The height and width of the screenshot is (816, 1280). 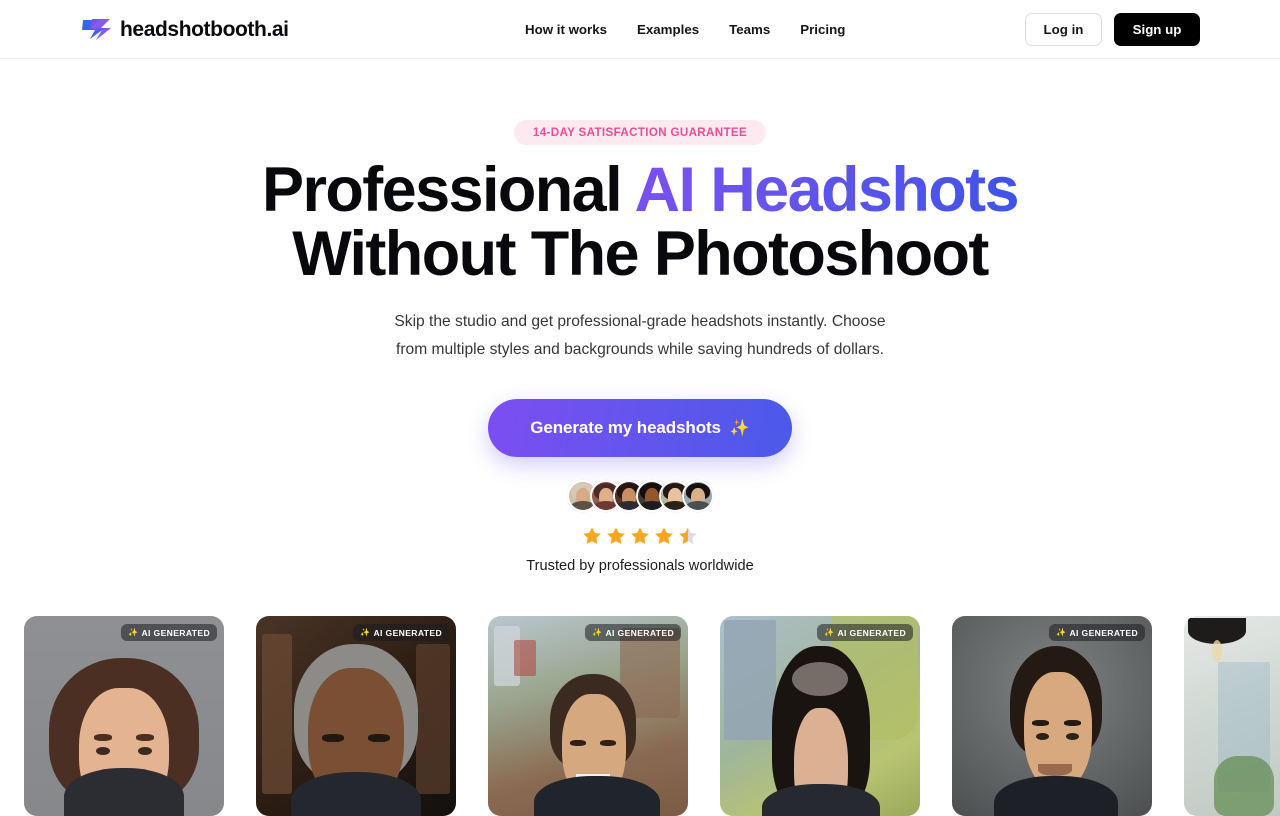 What do you see at coordinates (640, 496) in the screenshot?
I see `avatar-stack` at bounding box center [640, 496].